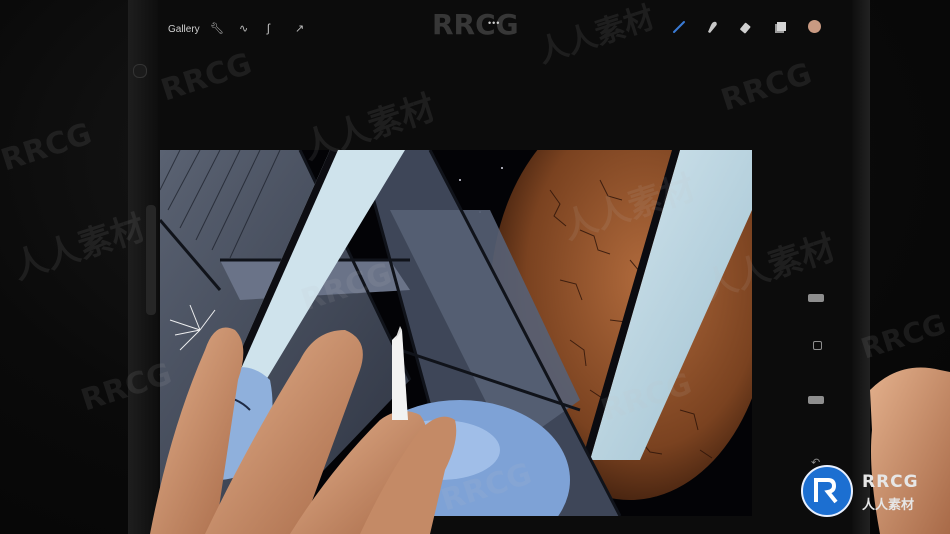 This screenshot has width=950, height=534. What do you see at coordinates (890, 482) in the screenshot?
I see `logo-brand-text: RRCG` at bounding box center [890, 482].